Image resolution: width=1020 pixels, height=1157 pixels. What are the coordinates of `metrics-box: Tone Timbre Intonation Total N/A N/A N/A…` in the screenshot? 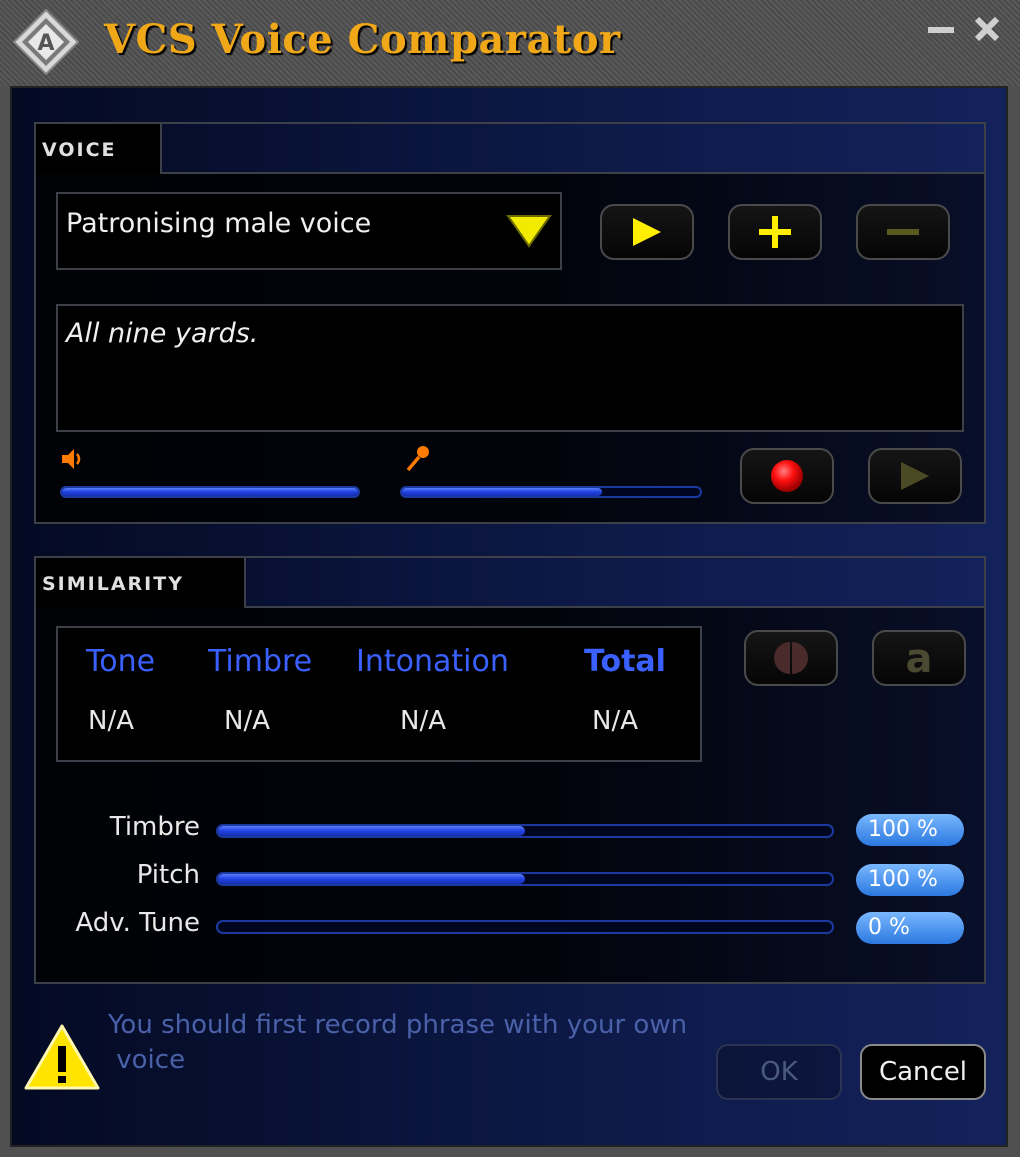 It's located at (379, 694).